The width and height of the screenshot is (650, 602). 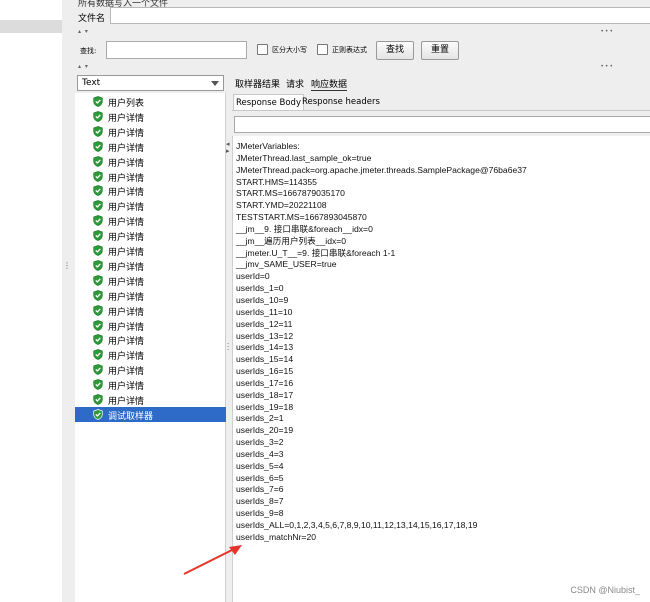 What do you see at coordinates (605, 590) in the screenshot?
I see `watermark: CSDN @Niubist_` at bounding box center [605, 590].